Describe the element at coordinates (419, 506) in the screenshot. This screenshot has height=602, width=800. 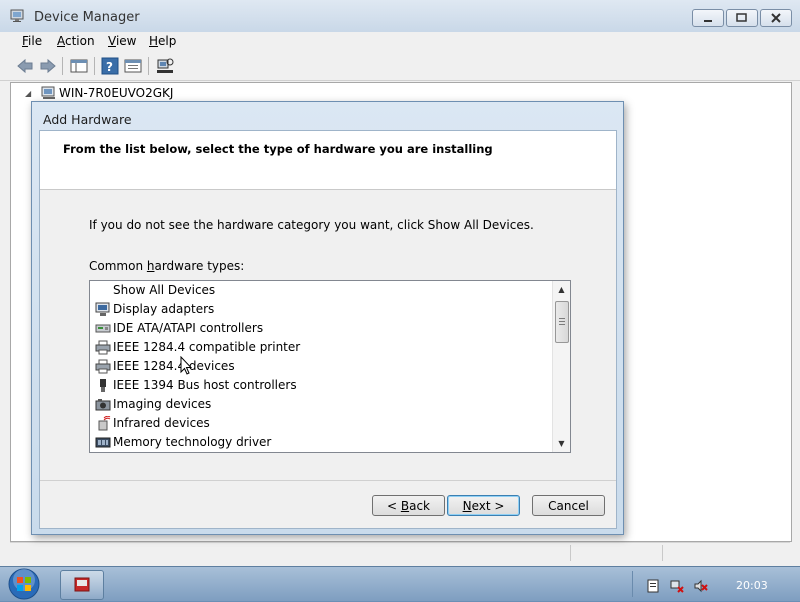
I see `back-button-post: ack` at that location.